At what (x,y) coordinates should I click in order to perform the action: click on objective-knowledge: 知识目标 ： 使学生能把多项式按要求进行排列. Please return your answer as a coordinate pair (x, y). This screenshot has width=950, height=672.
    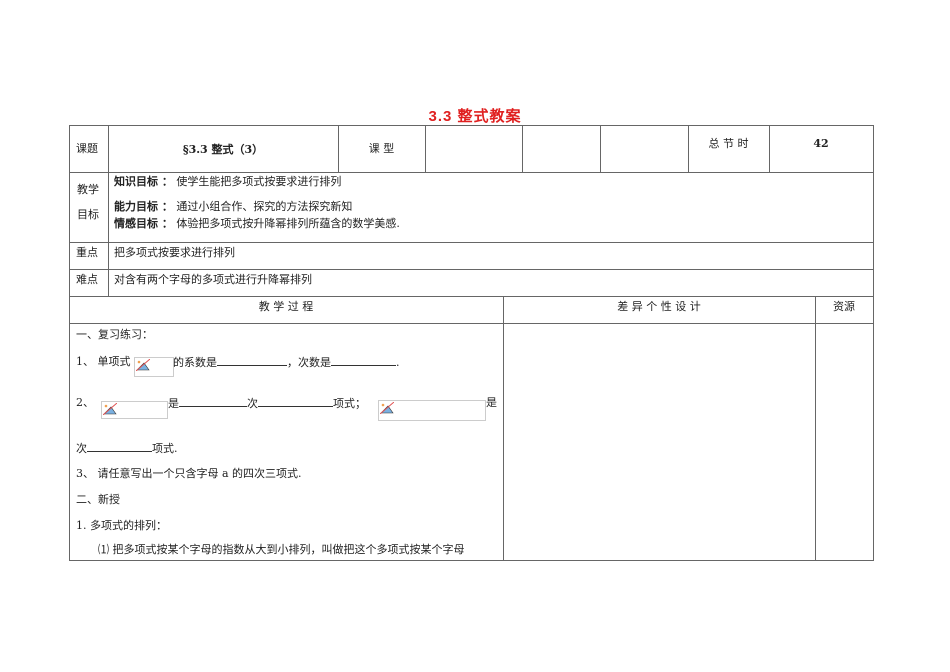
    Looking at the image, I should click on (227, 182).